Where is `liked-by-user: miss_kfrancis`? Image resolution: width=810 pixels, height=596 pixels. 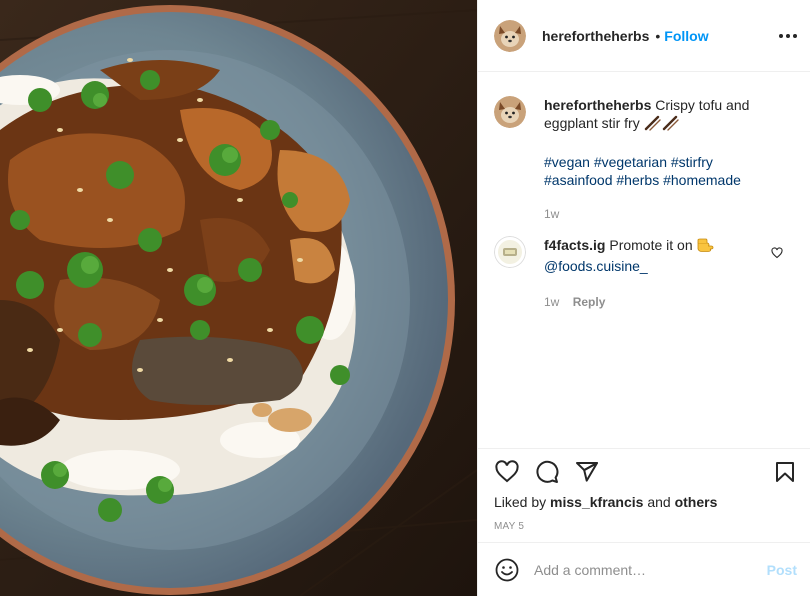 liked-by-user: miss_kfrancis is located at coordinates (596, 502).